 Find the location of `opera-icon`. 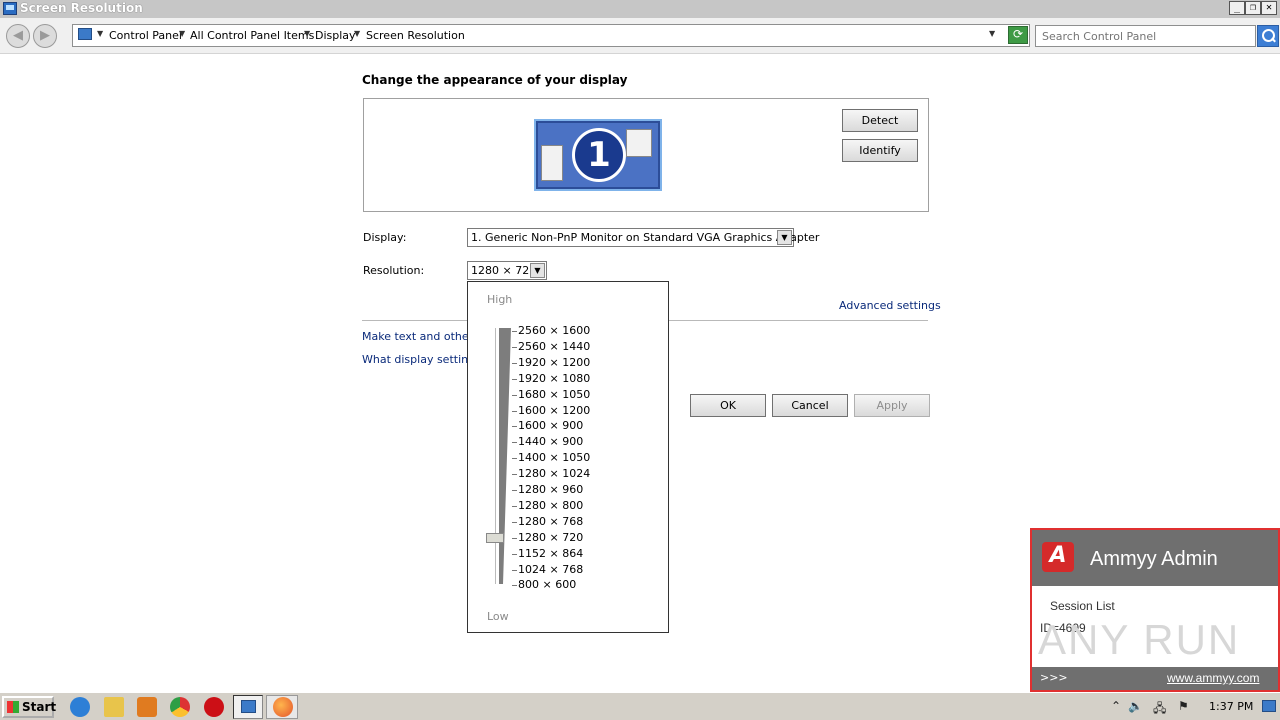

opera-icon is located at coordinates (214, 707).